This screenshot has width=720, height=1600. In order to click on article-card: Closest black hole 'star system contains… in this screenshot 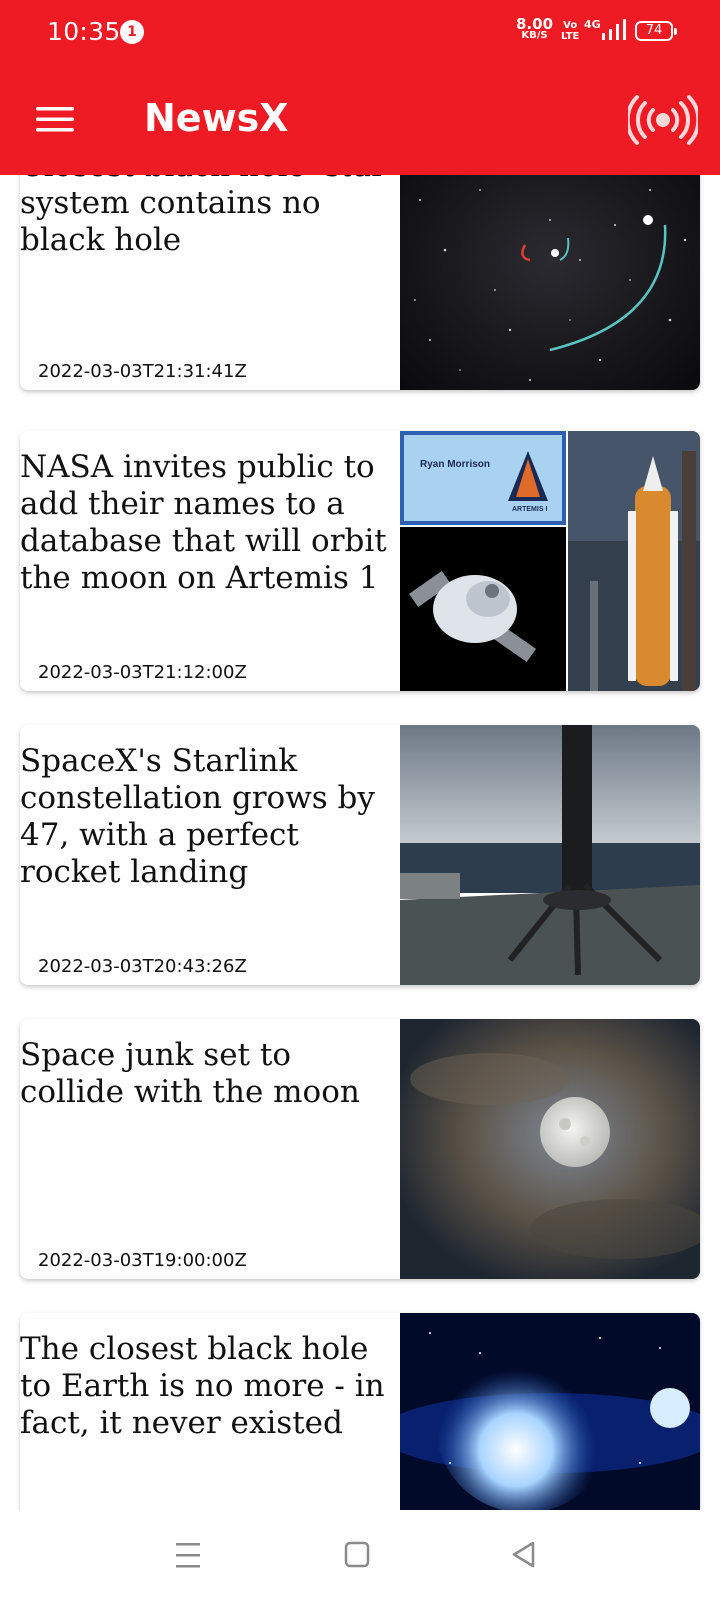, I will do `click(360, 282)`.